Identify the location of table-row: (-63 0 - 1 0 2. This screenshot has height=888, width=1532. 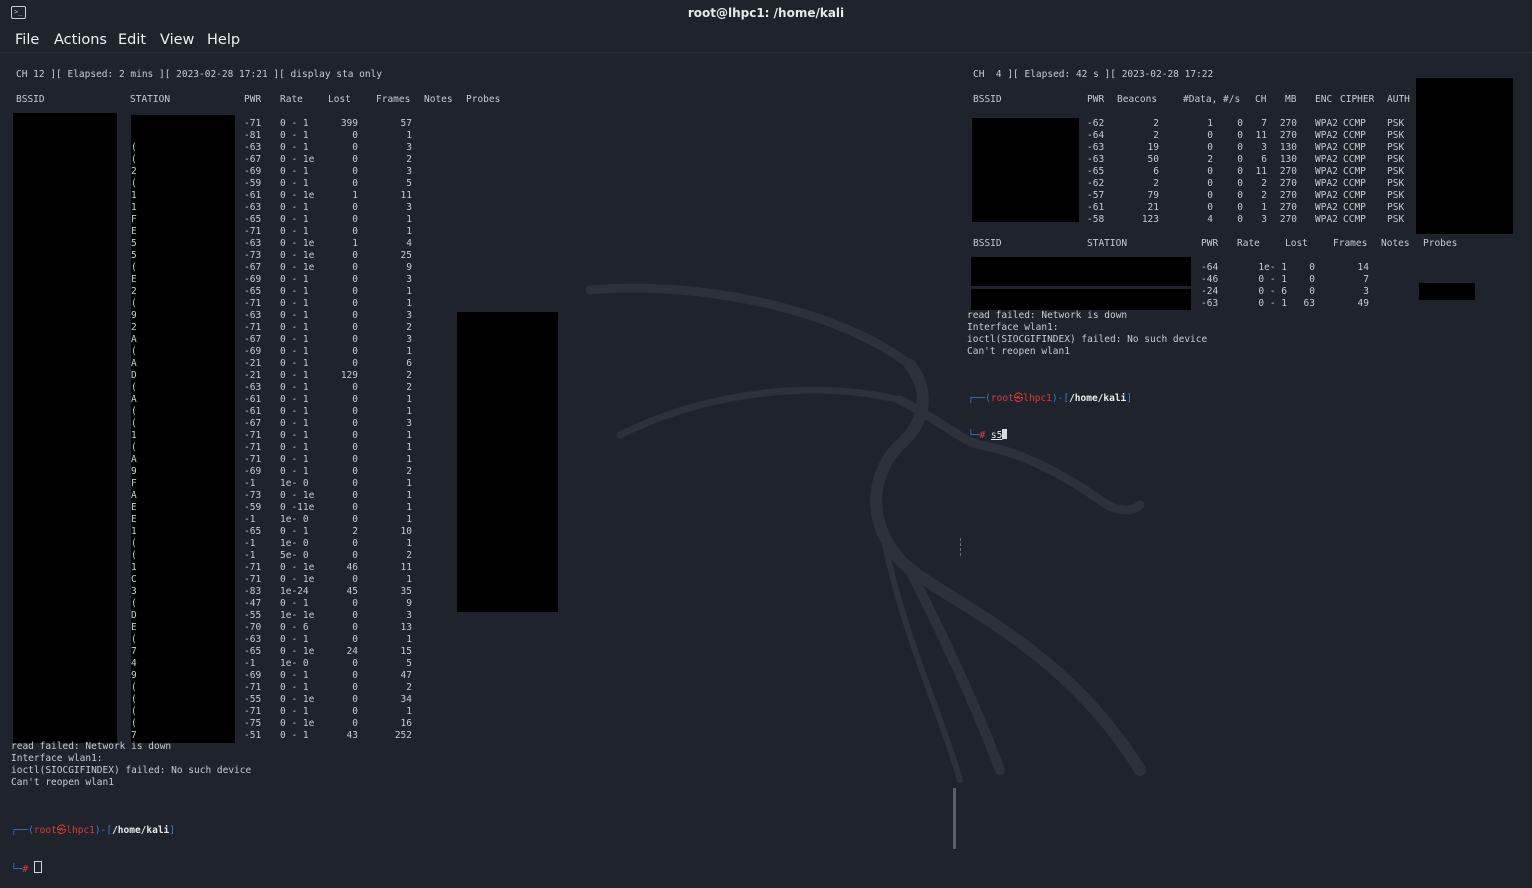
(220, 388).